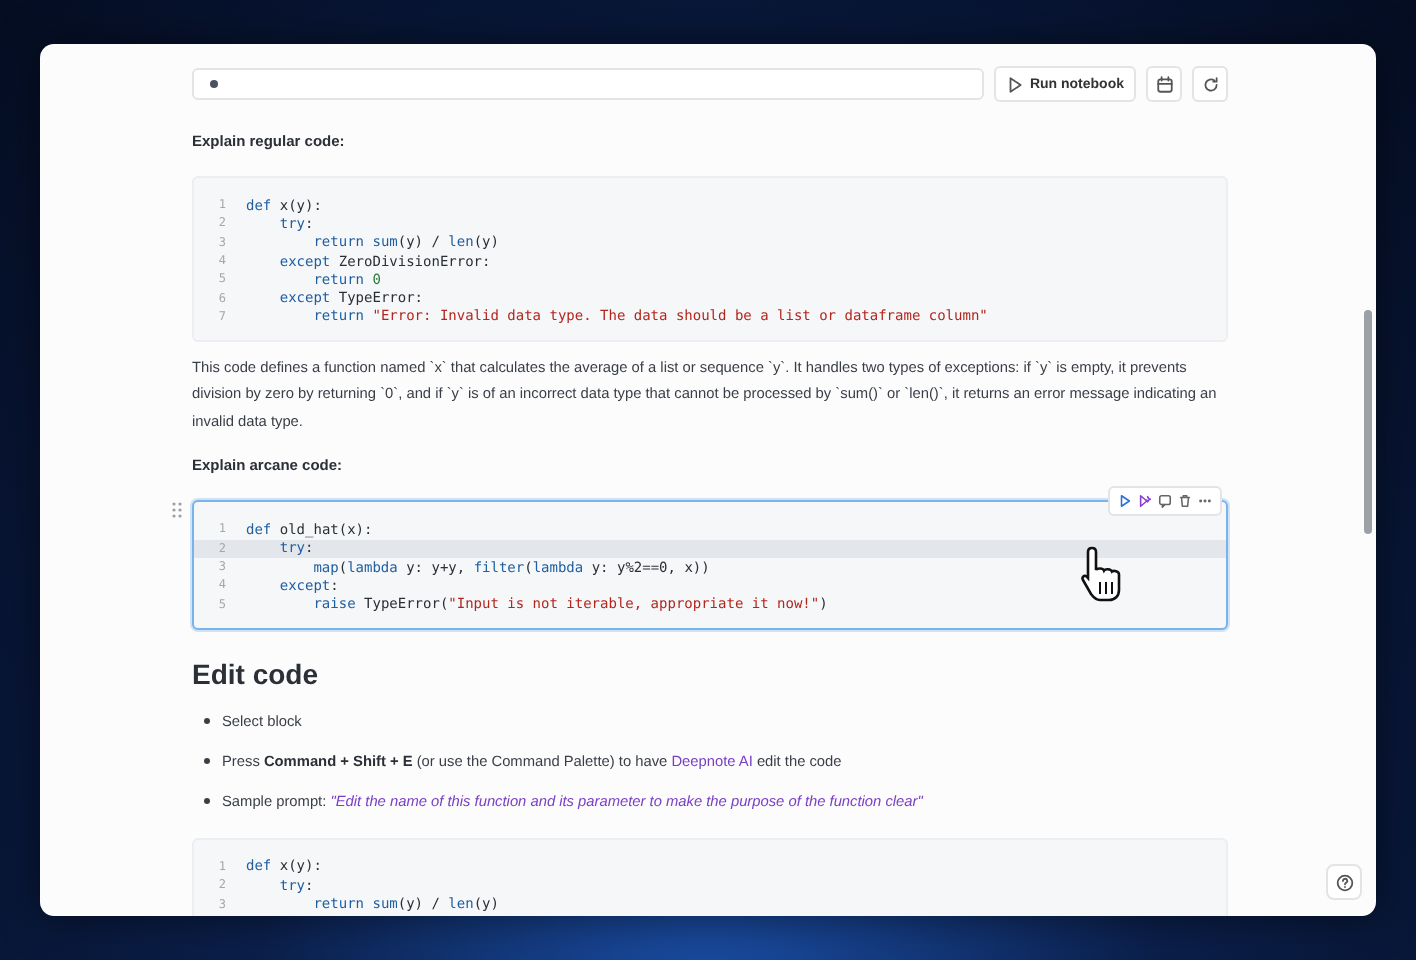  I want to click on refresh-icon, so click(1210, 84).